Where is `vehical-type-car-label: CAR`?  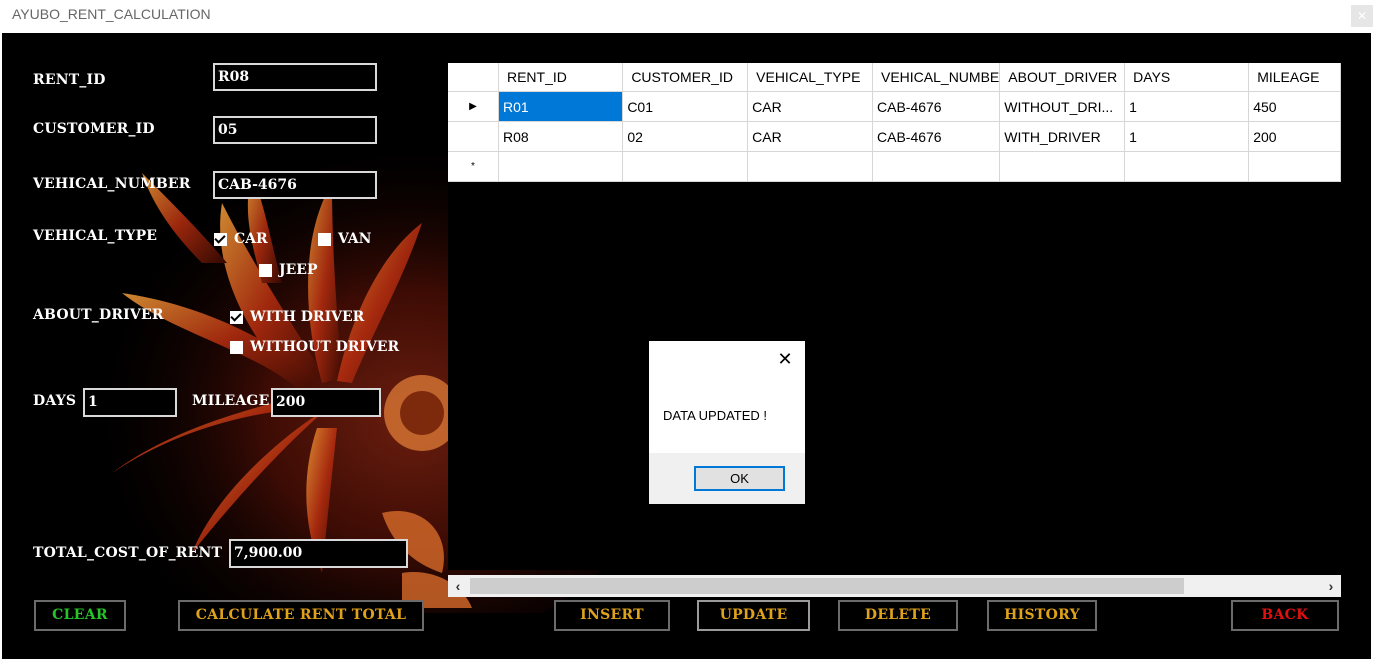 vehical-type-car-label: CAR is located at coordinates (251, 239).